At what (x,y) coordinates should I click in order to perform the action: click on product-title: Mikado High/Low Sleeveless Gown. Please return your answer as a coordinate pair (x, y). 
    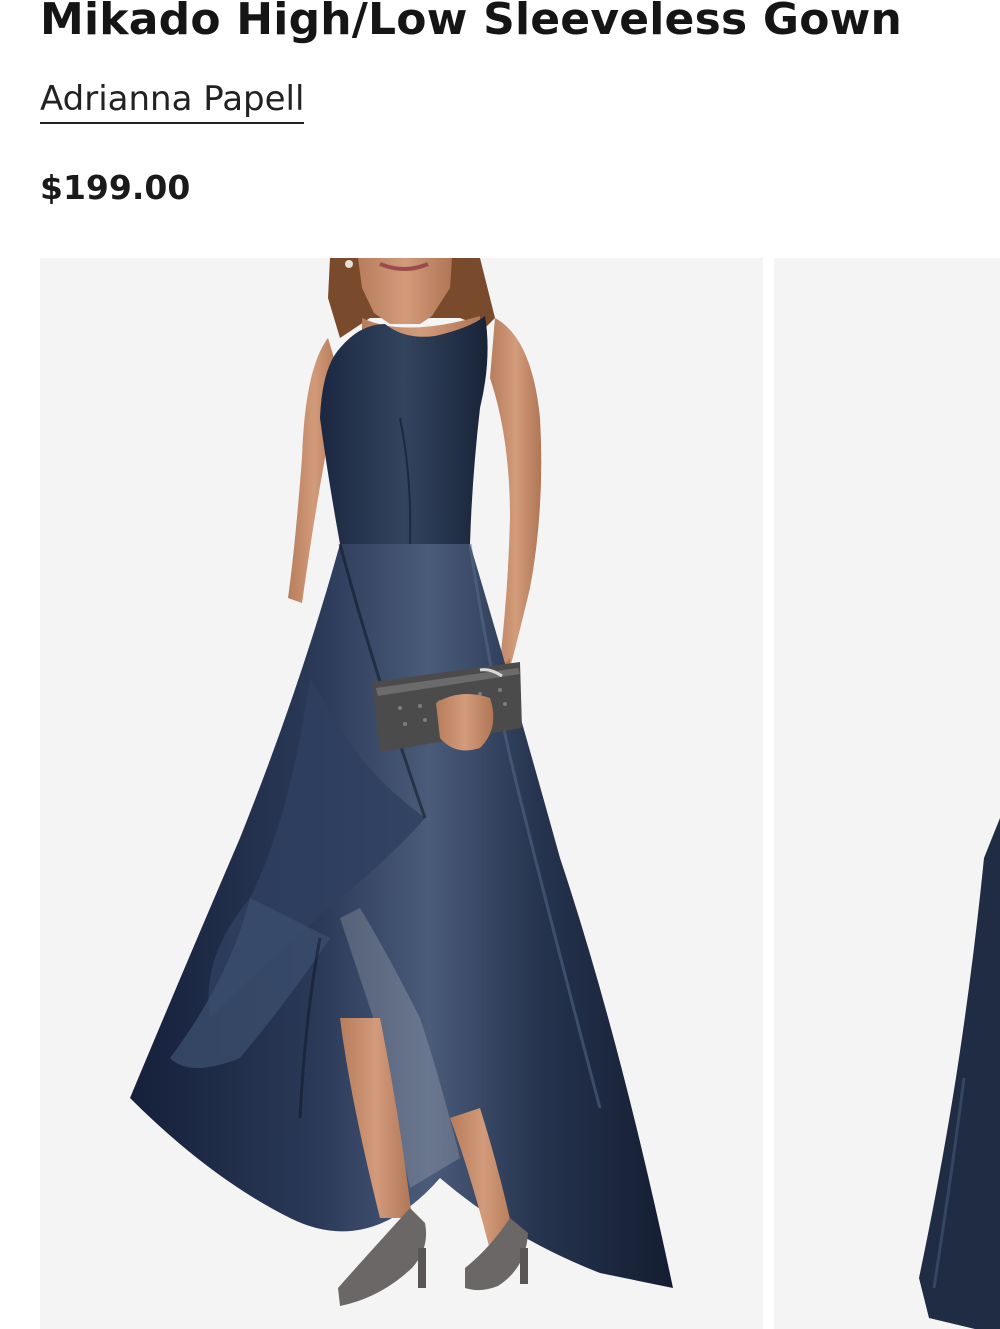
    Looking at the image, I should click on (471, 22).